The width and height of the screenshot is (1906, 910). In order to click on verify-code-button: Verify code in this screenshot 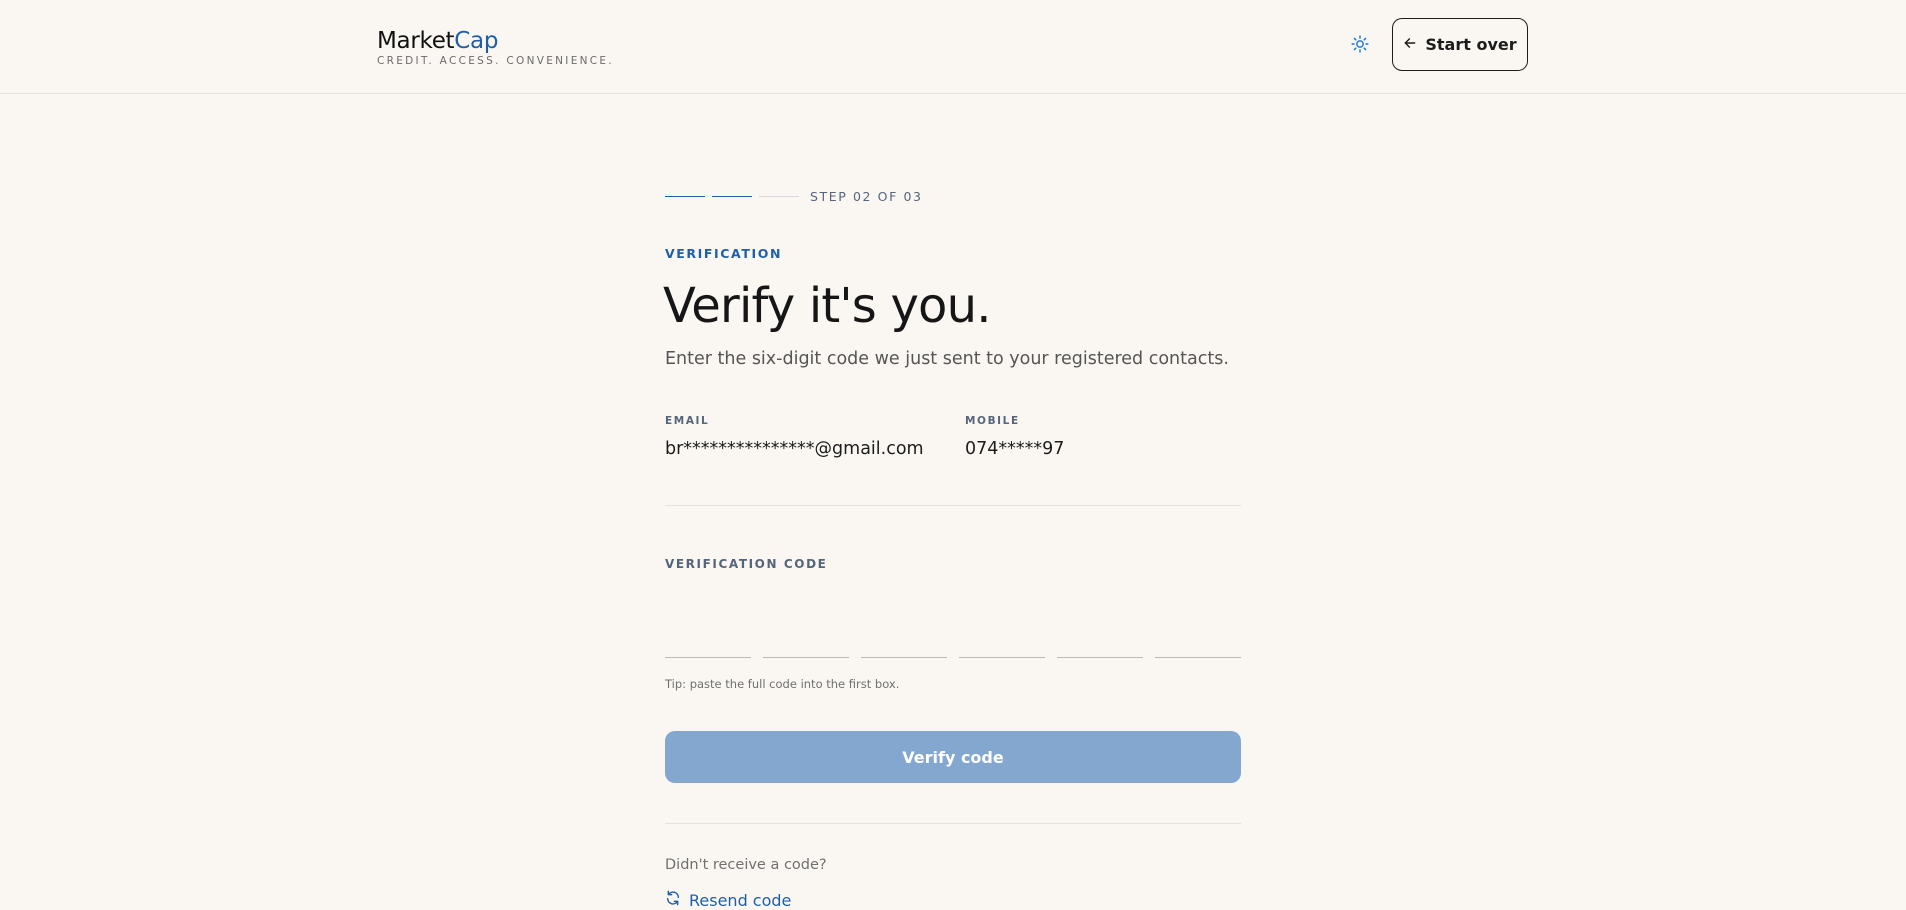, I will do `click(953, 757)`.